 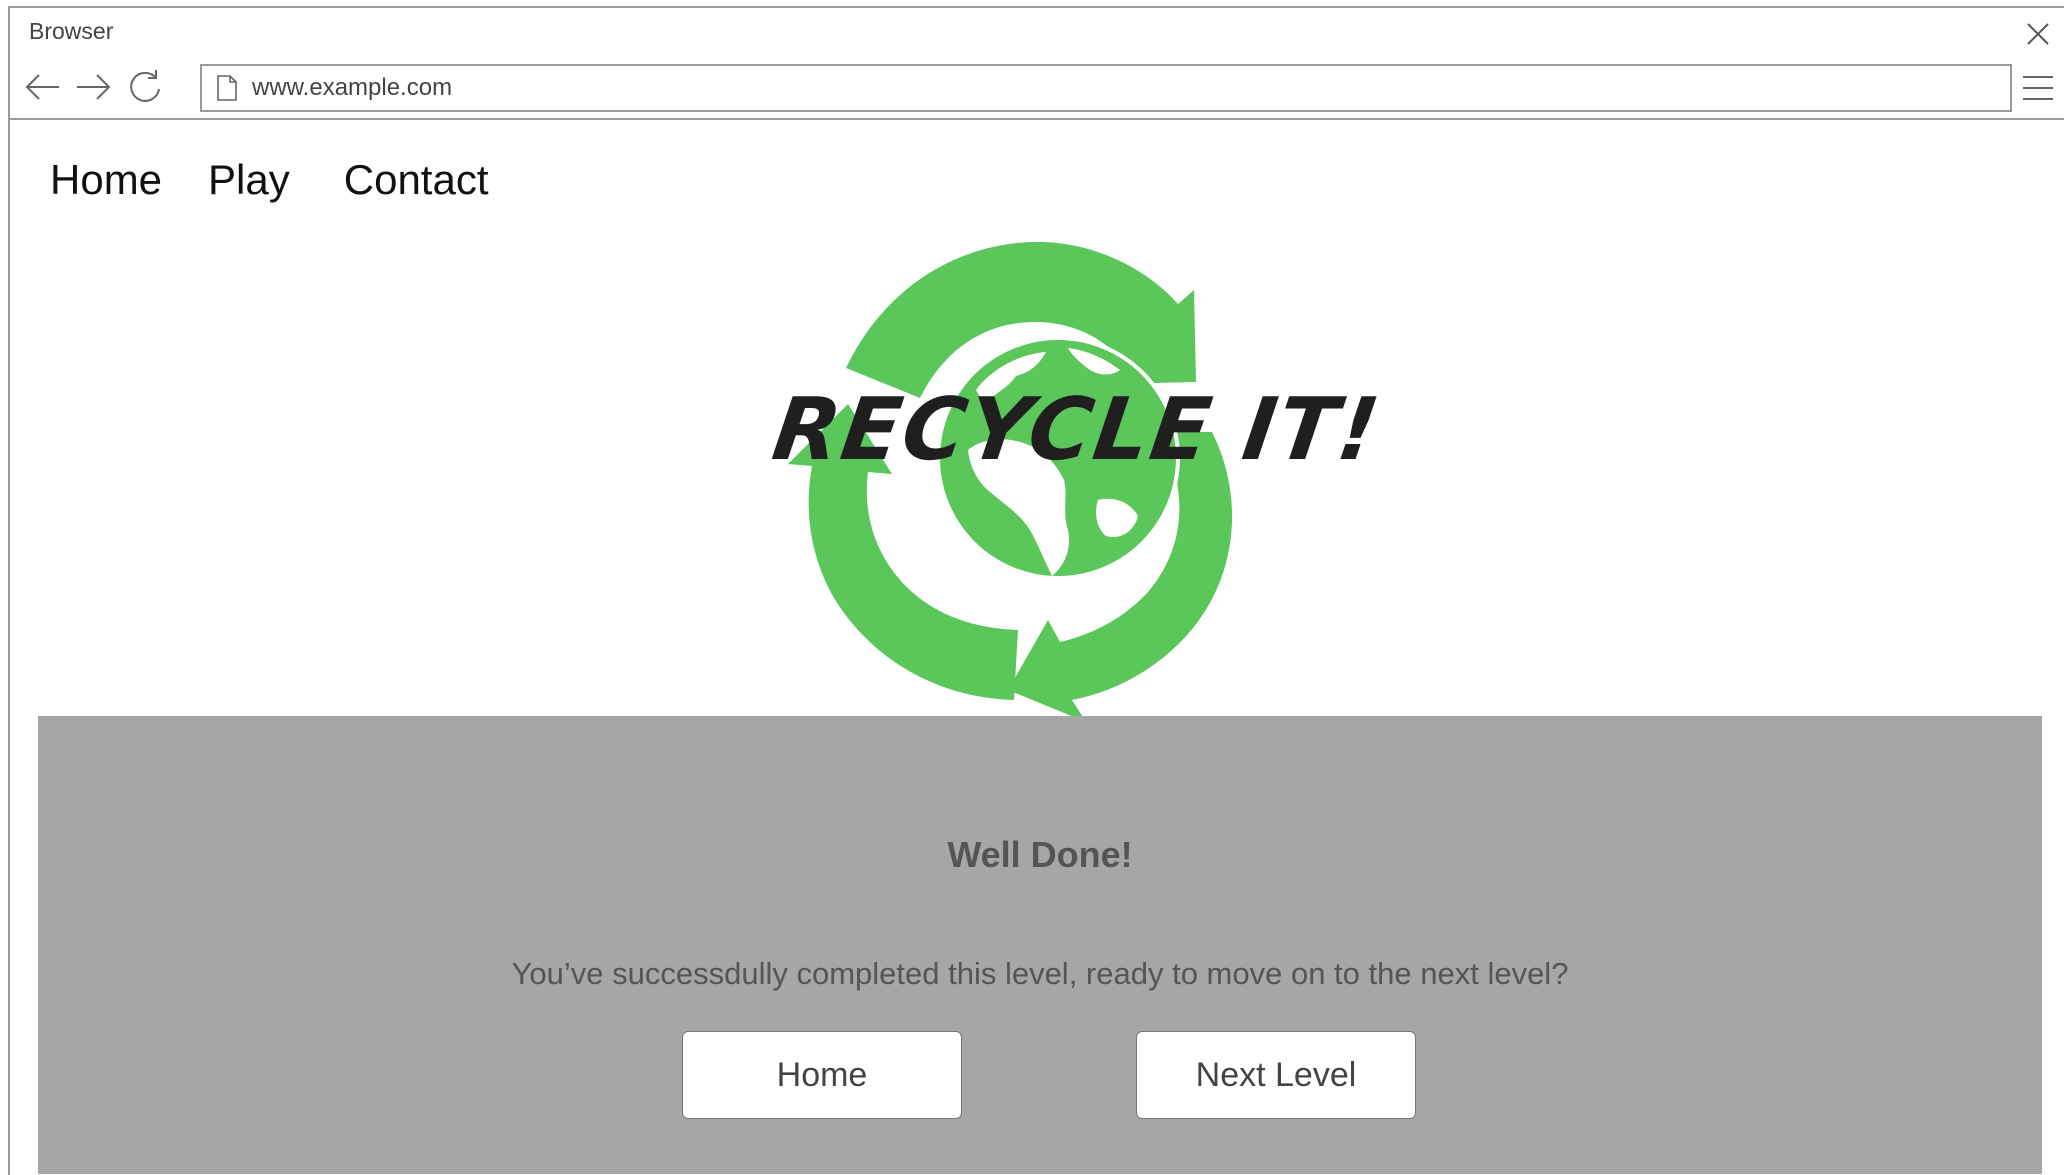 I want to click on arrow-right-icon, so click(x=94, y=87).